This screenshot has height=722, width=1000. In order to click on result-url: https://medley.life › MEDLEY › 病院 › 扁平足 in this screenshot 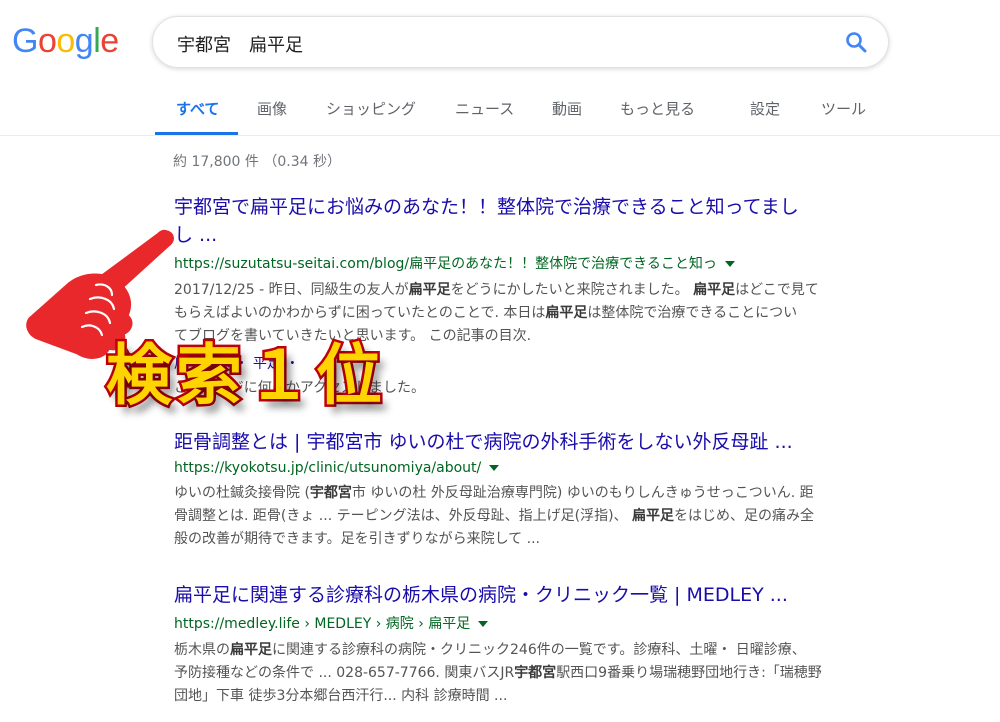, I will do `click(524, 623)`.